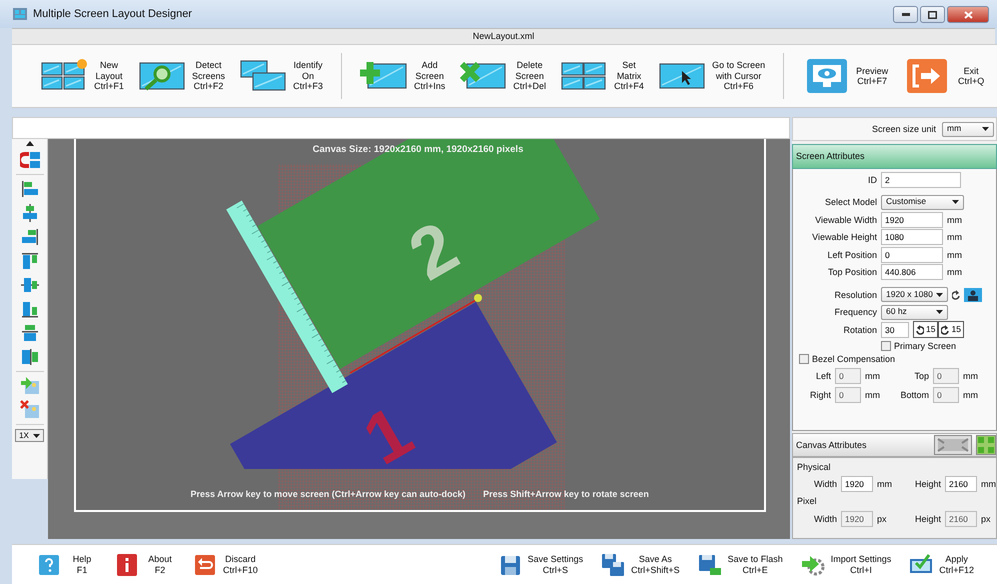  I want to click on input-field: 0, so click(912, 254).